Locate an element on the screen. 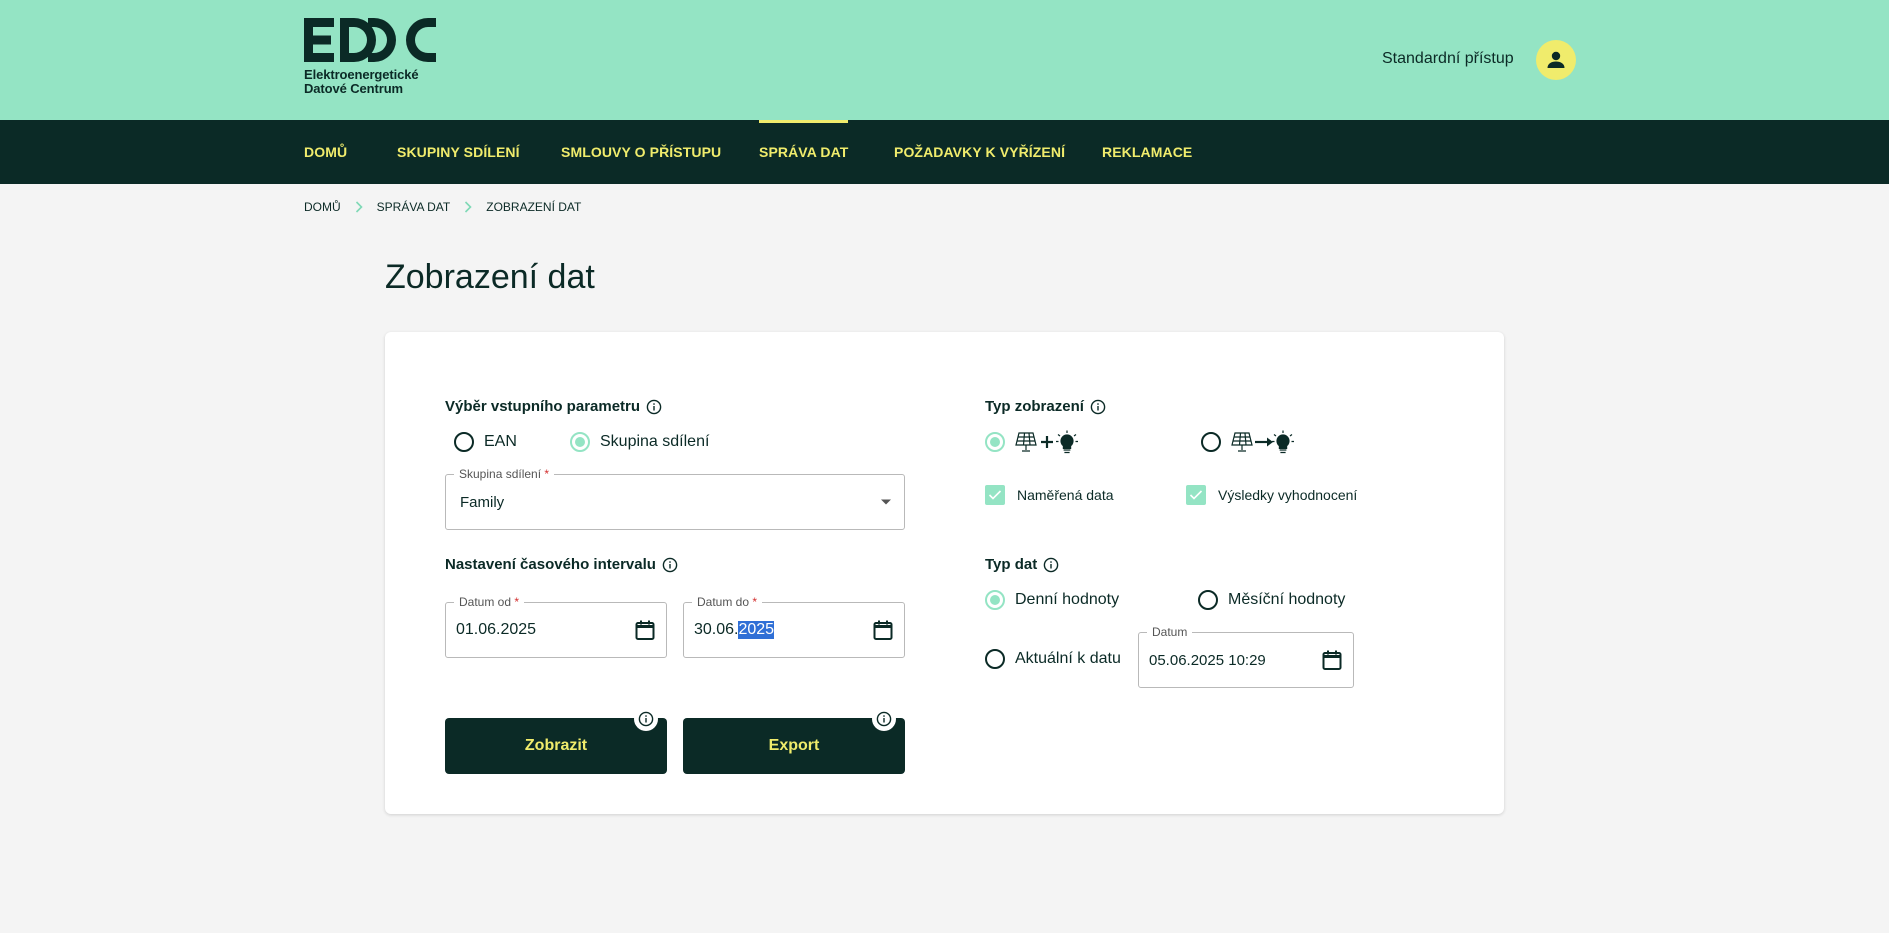  radio-monthly-values: Měsíční hodnoty is located at coordinates (1271, 600).